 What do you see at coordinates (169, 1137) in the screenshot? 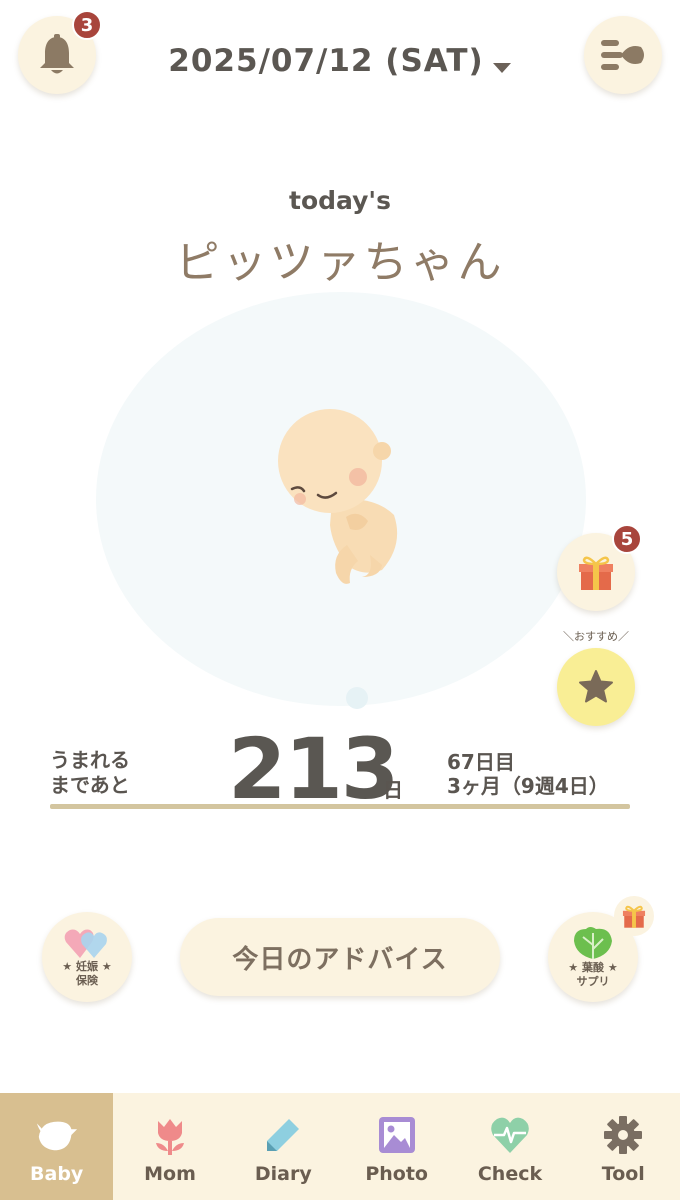
I see `tulip-icon` at bounding box center [169, 1137].